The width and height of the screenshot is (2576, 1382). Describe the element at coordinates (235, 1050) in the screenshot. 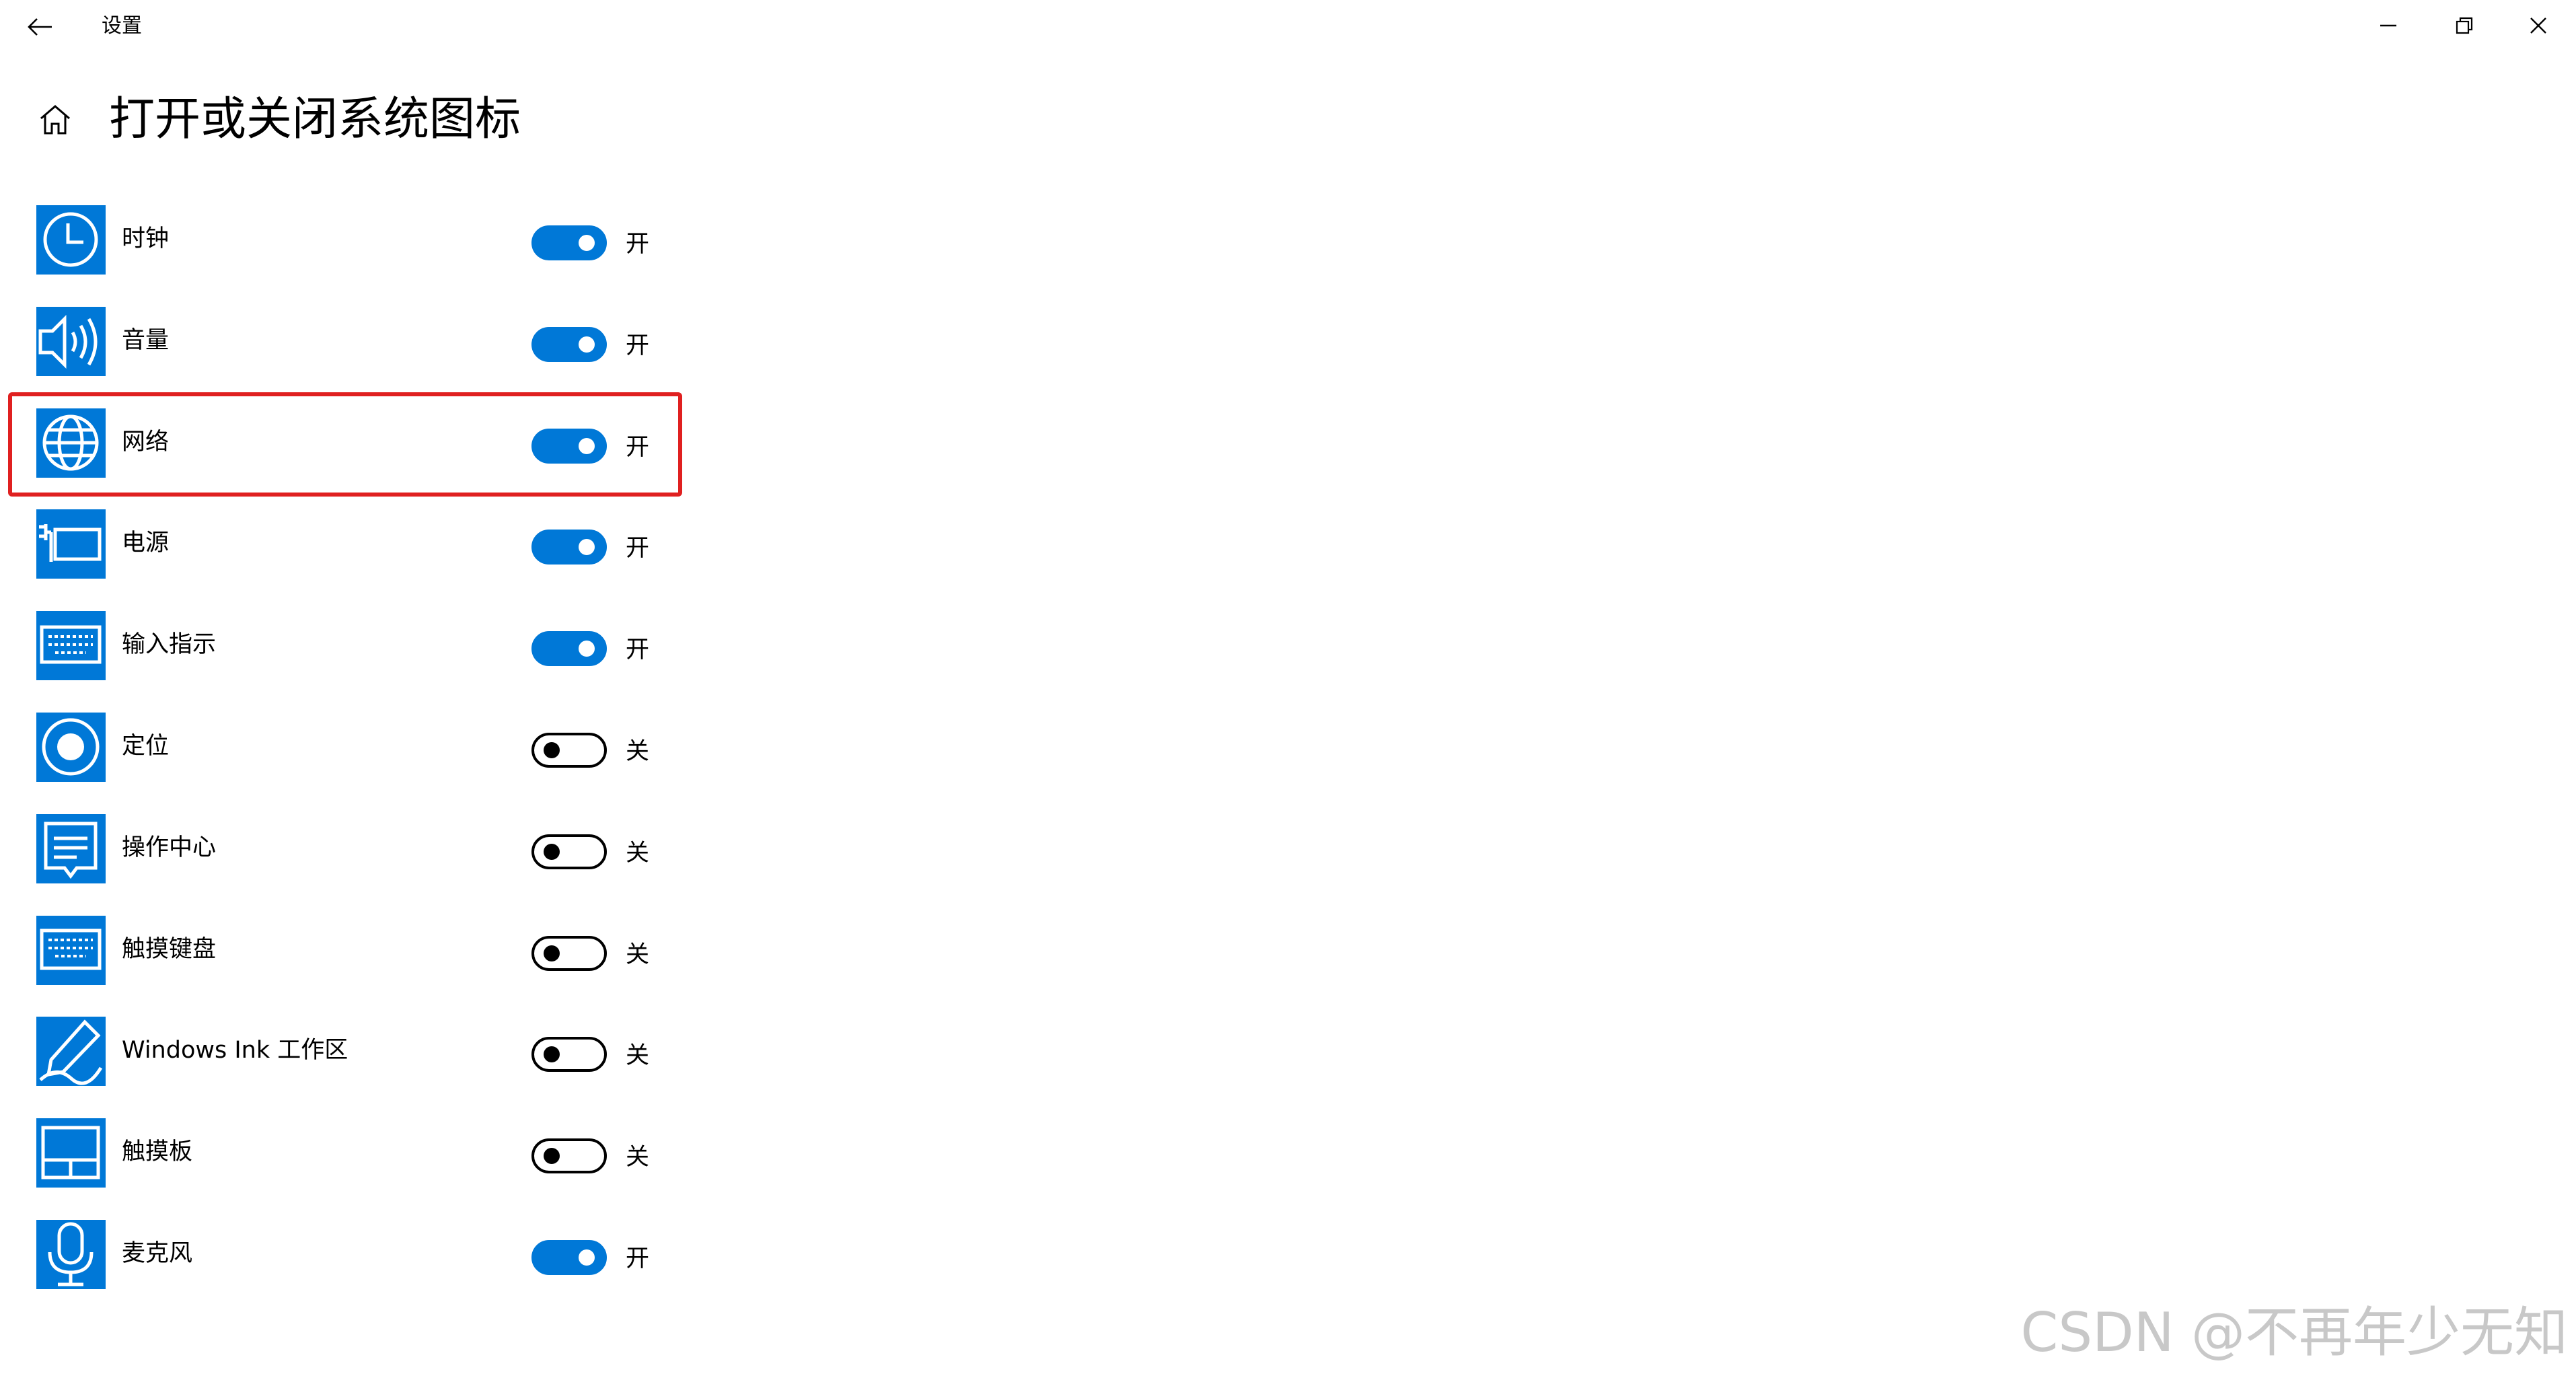

I see `row-label: Windows Ink 工作区` at that location.